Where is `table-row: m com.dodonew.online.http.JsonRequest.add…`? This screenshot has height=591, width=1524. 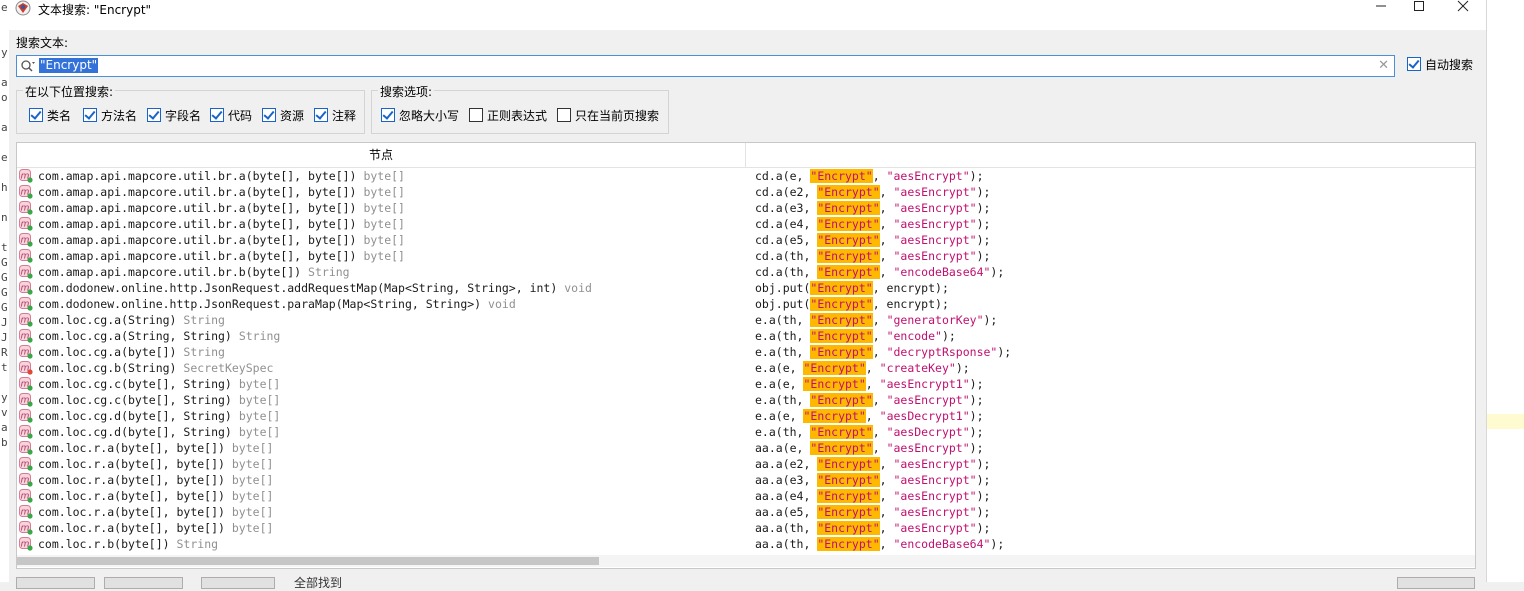
table-row: m com.dodonew.online.http.JsonRequest.add… is located at coordinates (746, 288).